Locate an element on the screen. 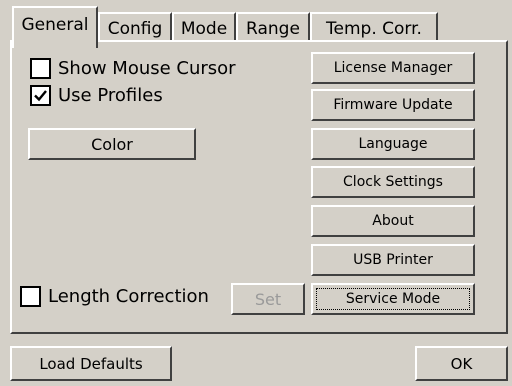 The width and height of the screenshot is (512, 386). length-correction-checkbox-box is located at coordinates (30, 296).